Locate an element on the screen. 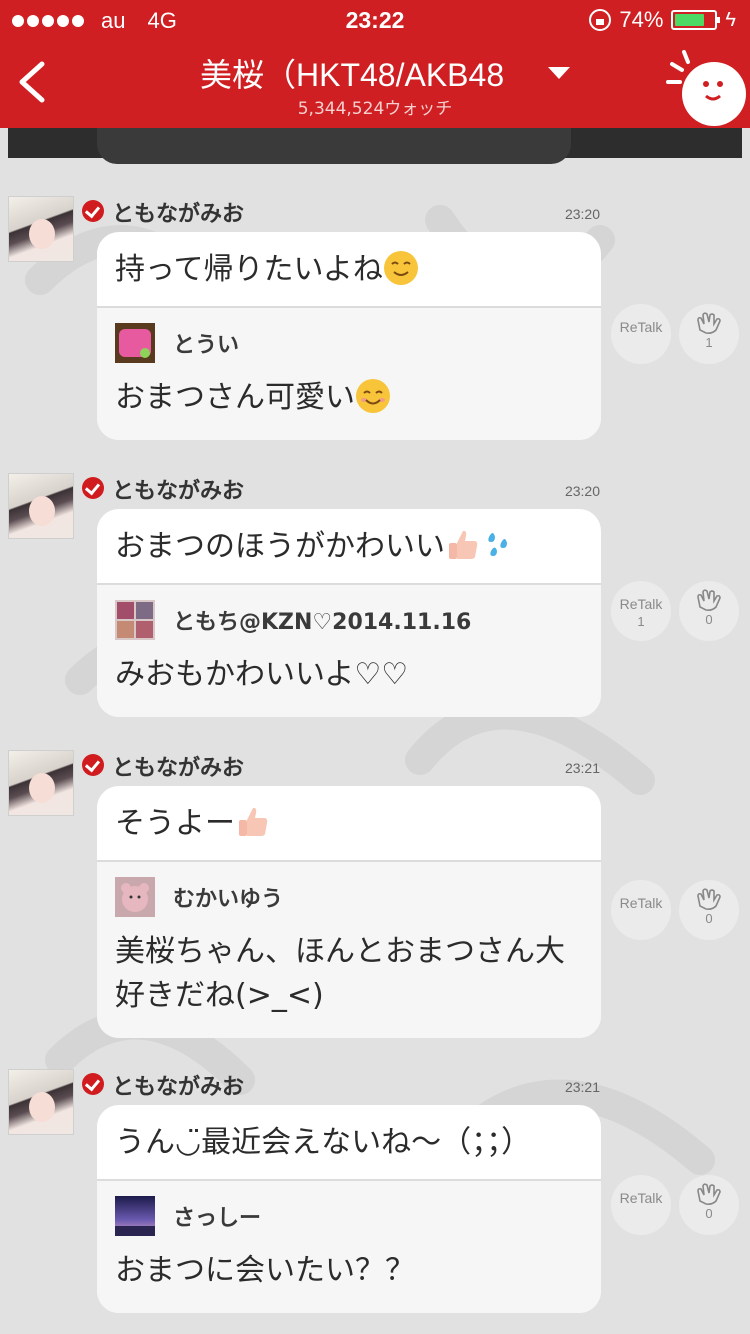  battery-fill is located at coordinates (689, 20).